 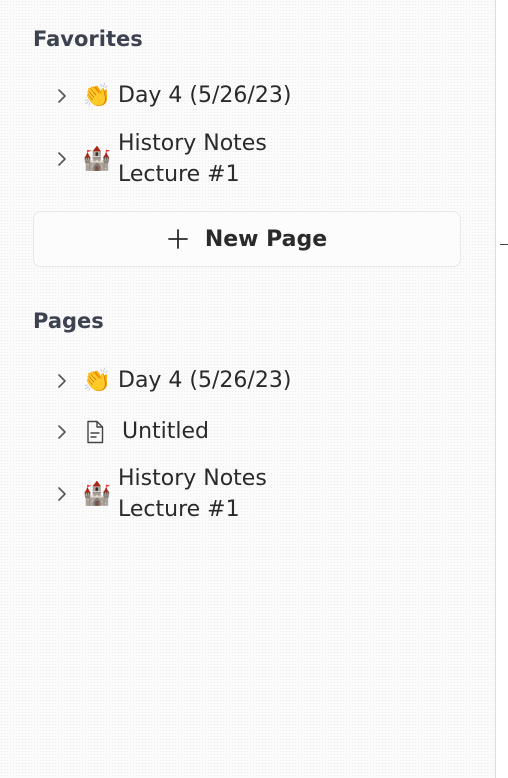 I want to click on page-item-untitled: Untitled, so click(x=130, y=431).